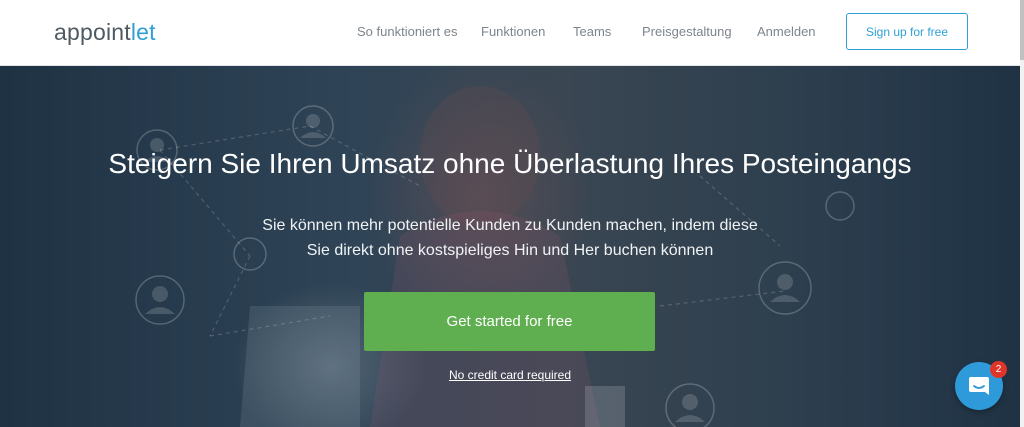  Describe the element at coordinates (979, 386) in the screenshot. I see `chat-icon` at that location.